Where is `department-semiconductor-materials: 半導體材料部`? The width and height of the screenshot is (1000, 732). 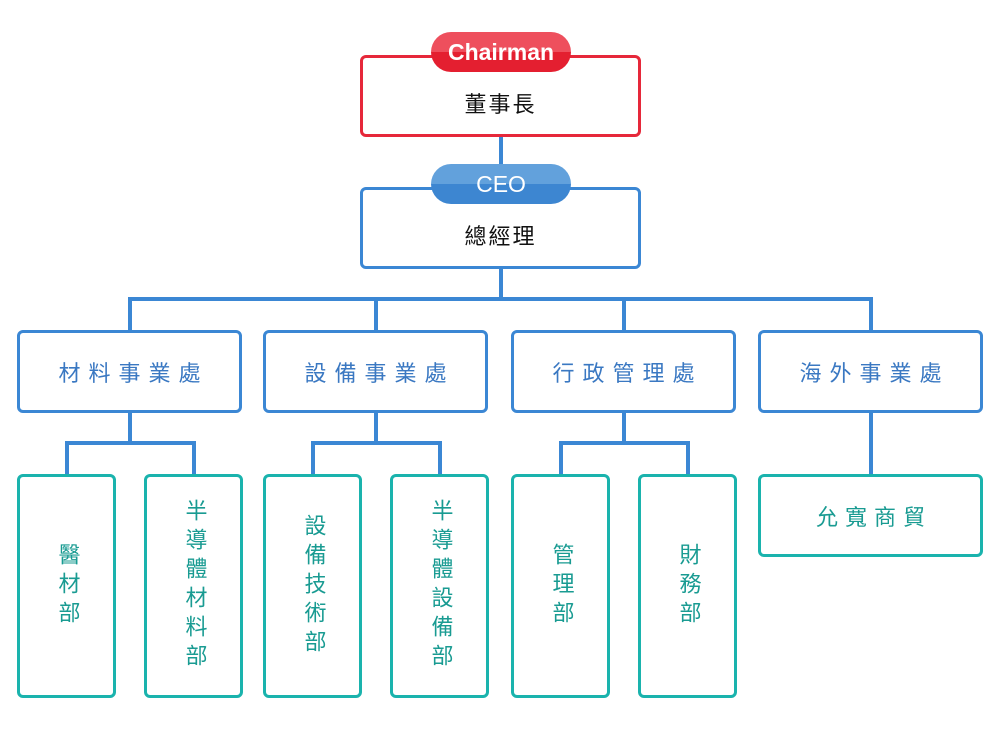
department-semiconductor-materials: 半導體材料部 is located at coordinates (193, 586).